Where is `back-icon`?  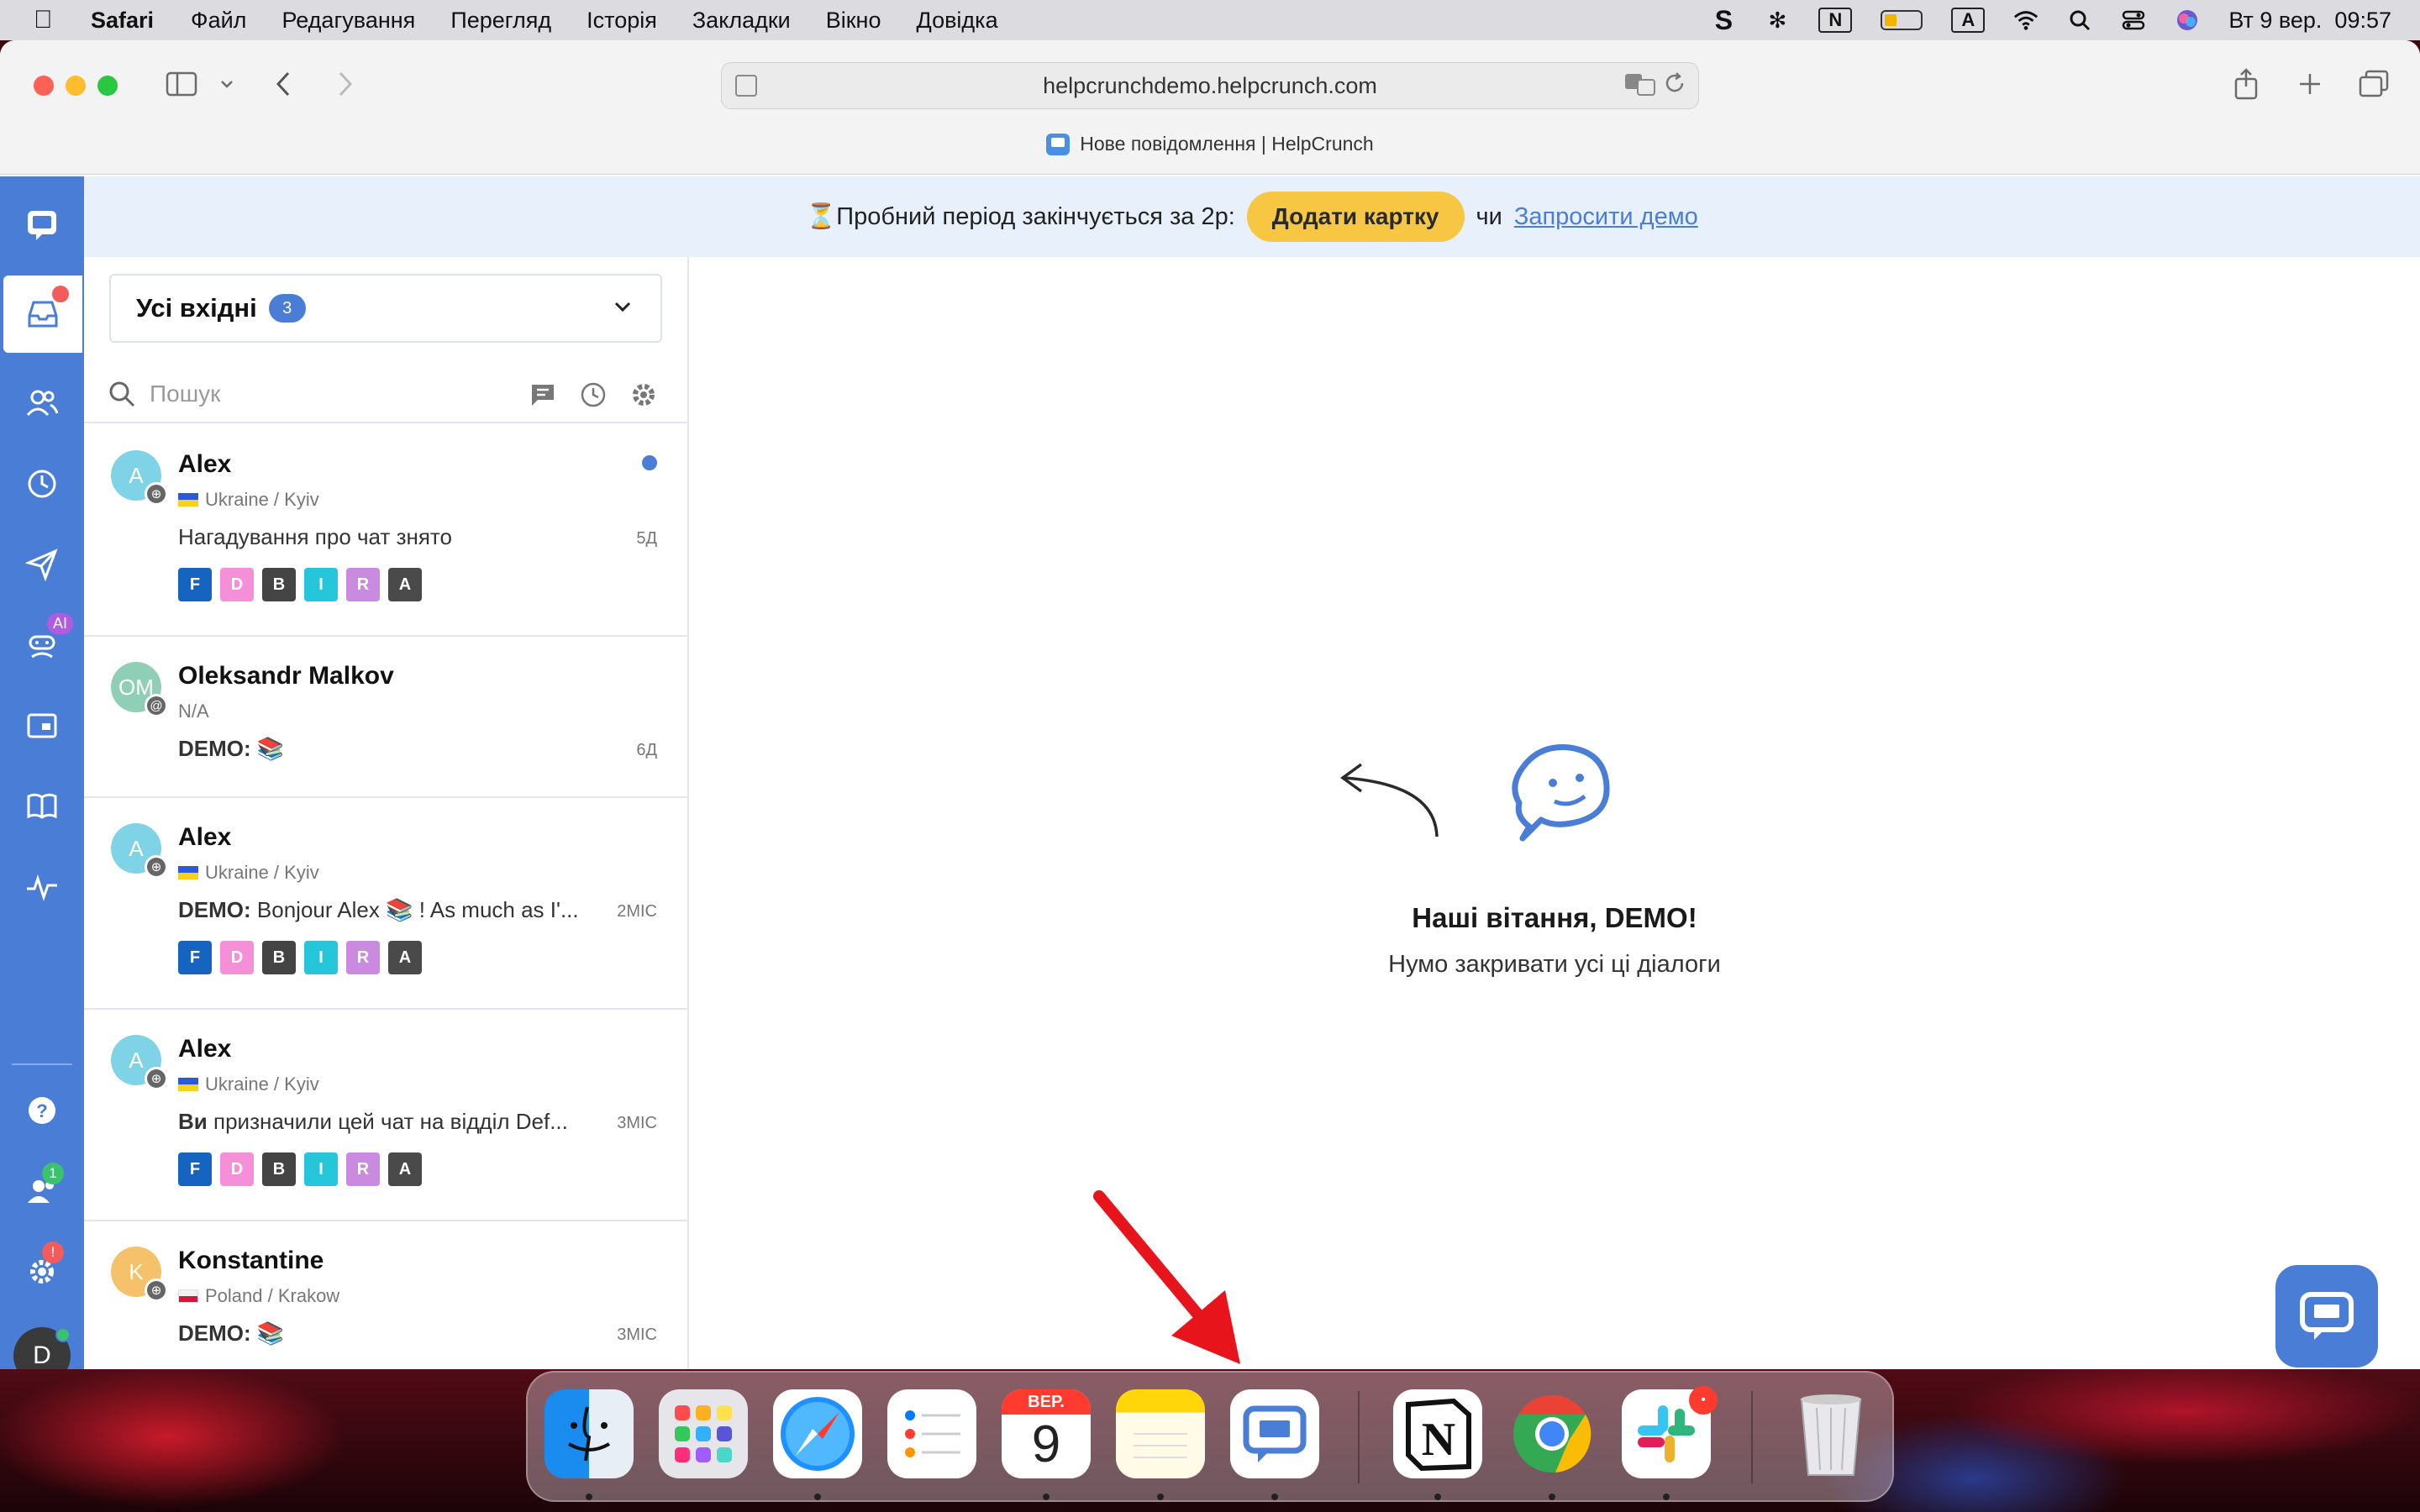
back-icon is located at coordinates (284, 84).